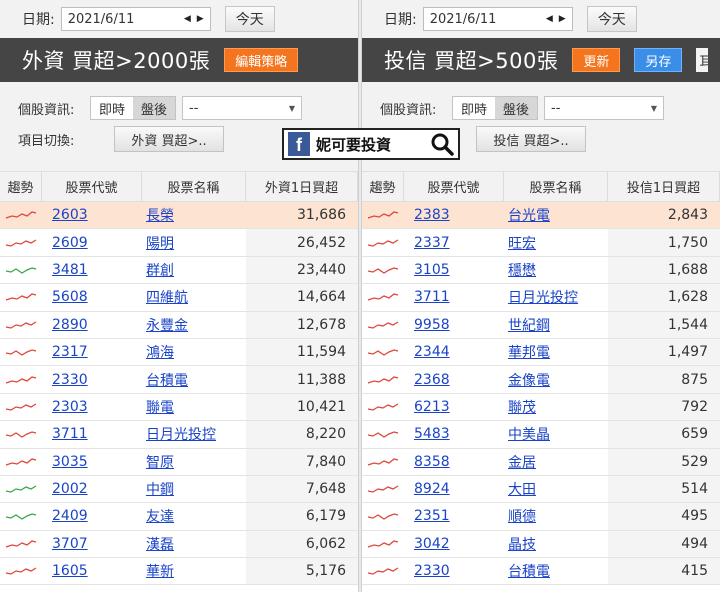 This screenshot has height=592, width=720. What do you see at coordinates (541, 462) in the screenshot?
I see `table-row: 8358 金居 529` at bounding box center [541, 462].